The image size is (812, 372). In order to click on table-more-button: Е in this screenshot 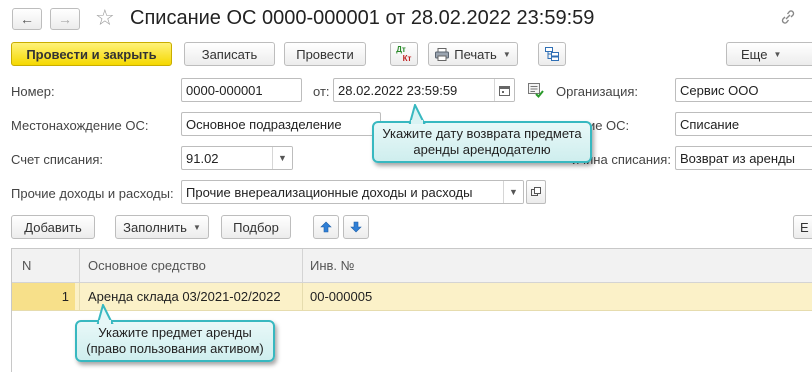, I will do `click(802, 227)`.